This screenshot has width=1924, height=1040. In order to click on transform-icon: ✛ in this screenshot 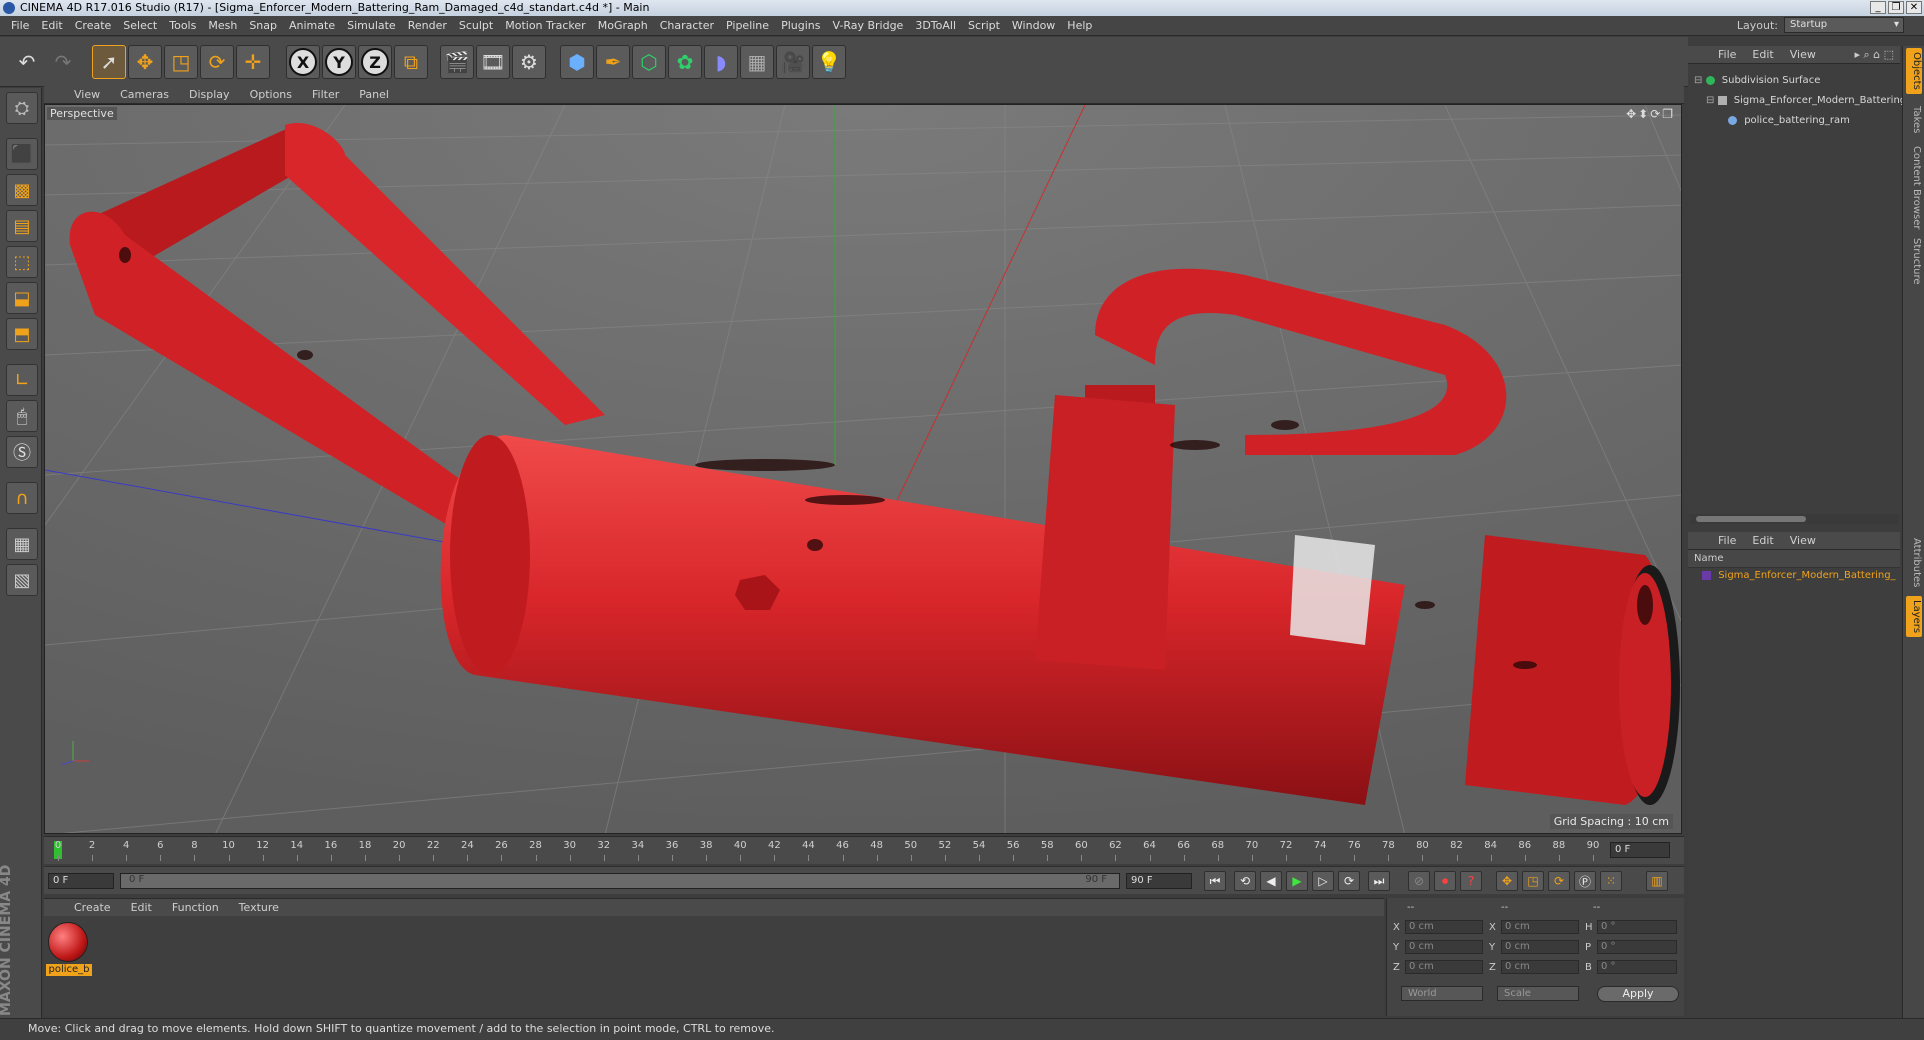, I will do `click(253, 62)`.